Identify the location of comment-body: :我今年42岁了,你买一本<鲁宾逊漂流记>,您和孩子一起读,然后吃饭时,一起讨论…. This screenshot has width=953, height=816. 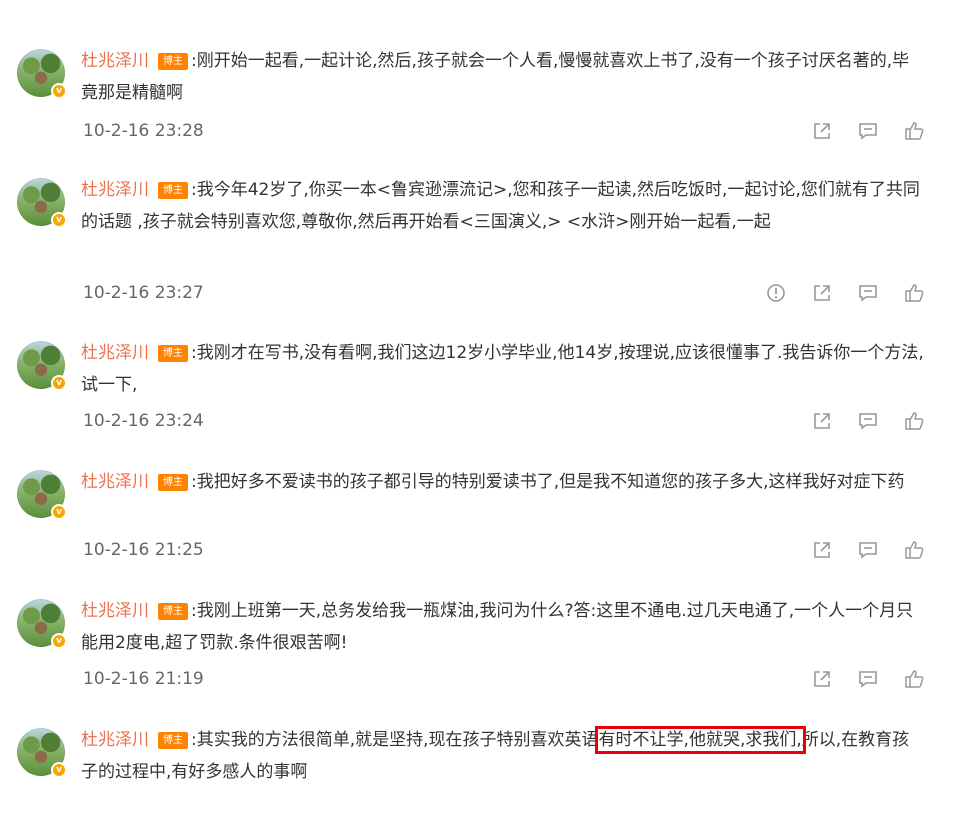
(500, 206).